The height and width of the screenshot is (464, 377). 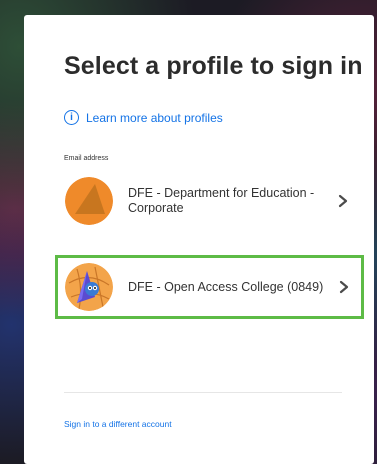 I want to click on learn-more-label: Learn more about profiles, so click(x=154, y=117).